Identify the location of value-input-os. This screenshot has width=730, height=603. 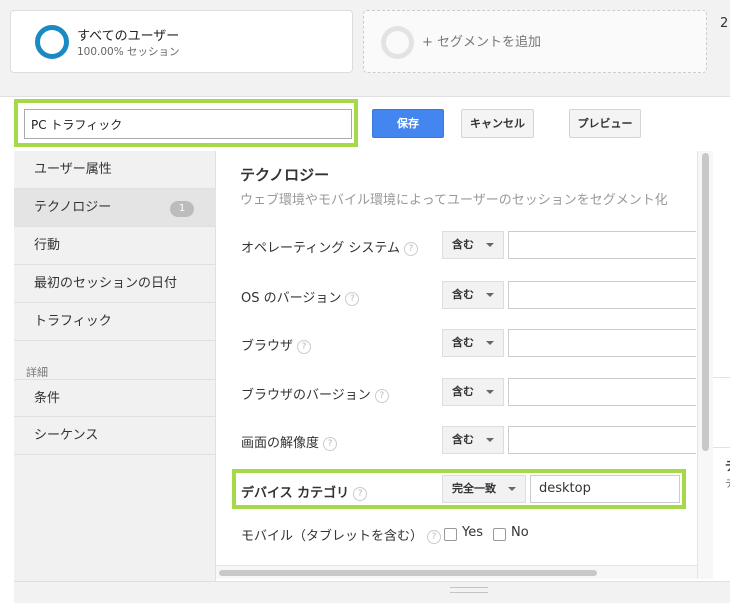
(602, 245).